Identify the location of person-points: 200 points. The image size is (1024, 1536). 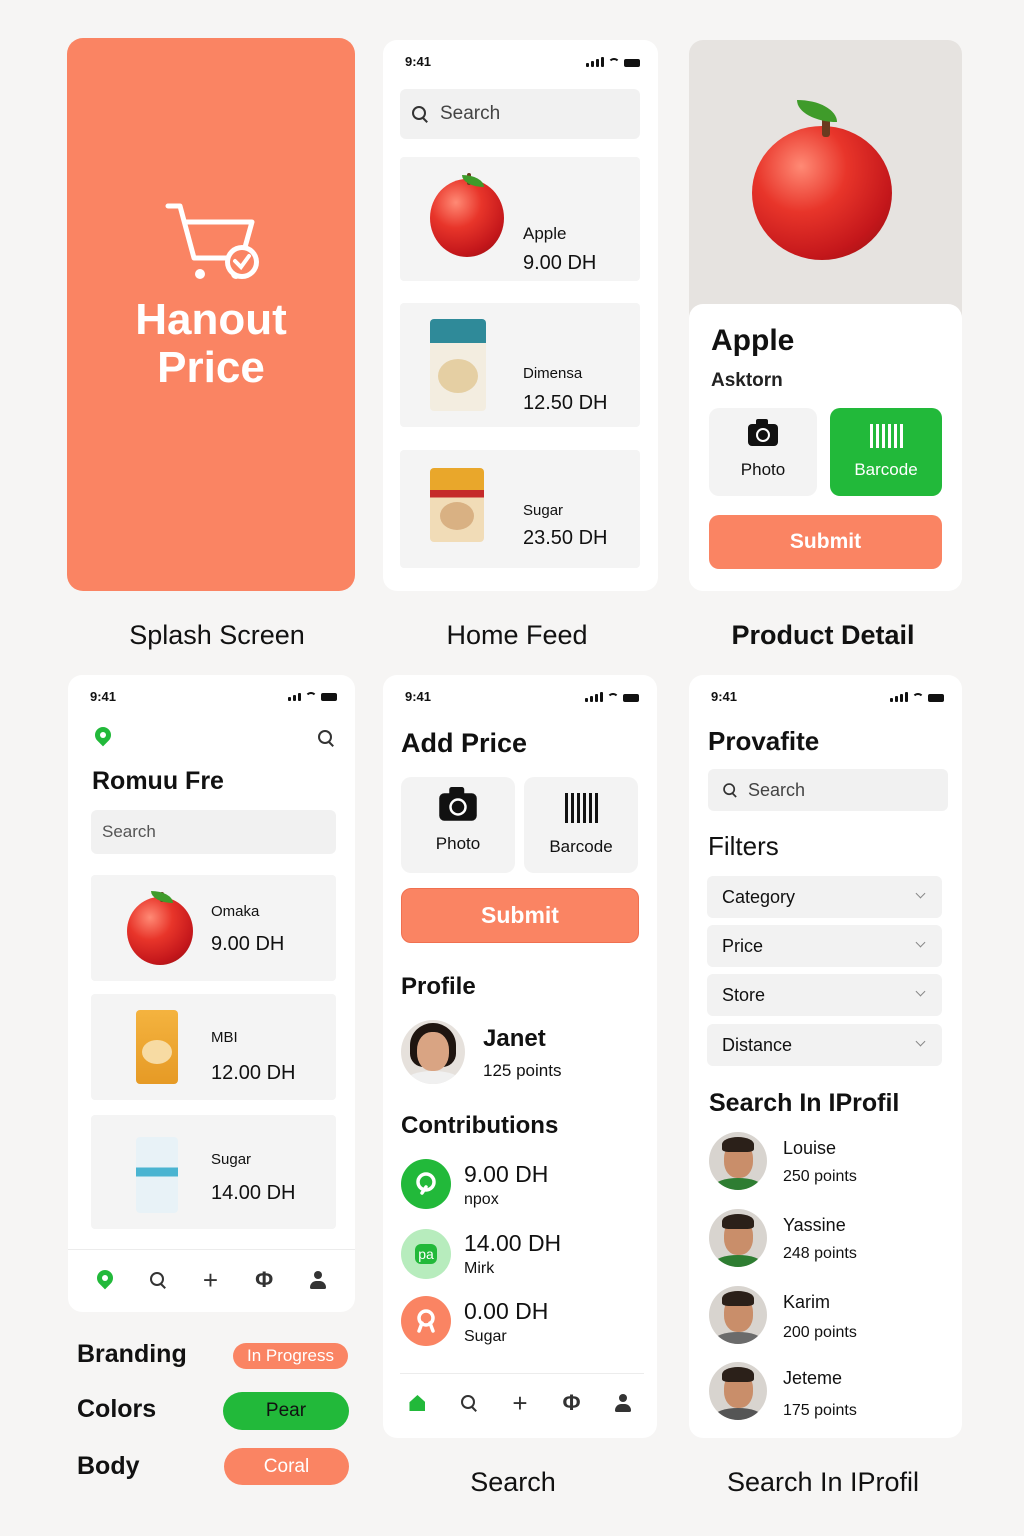
(820, 1332).